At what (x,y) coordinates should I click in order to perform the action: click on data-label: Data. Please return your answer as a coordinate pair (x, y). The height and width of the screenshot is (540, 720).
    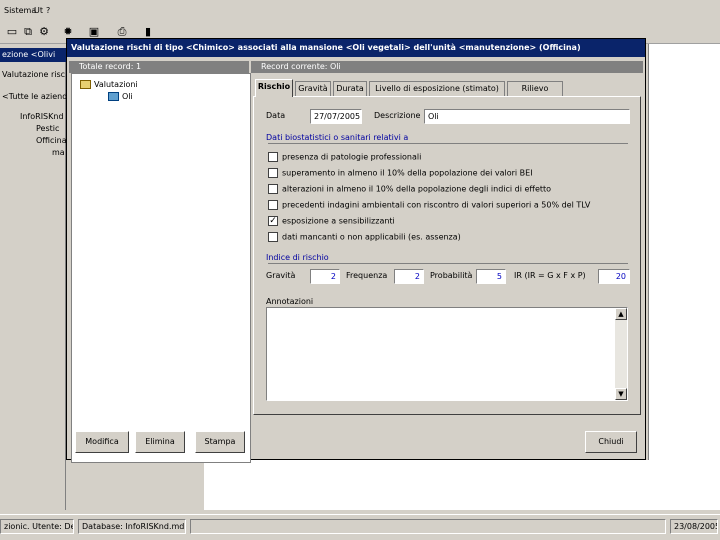
    Looking at the image, I should click on (276, 115).